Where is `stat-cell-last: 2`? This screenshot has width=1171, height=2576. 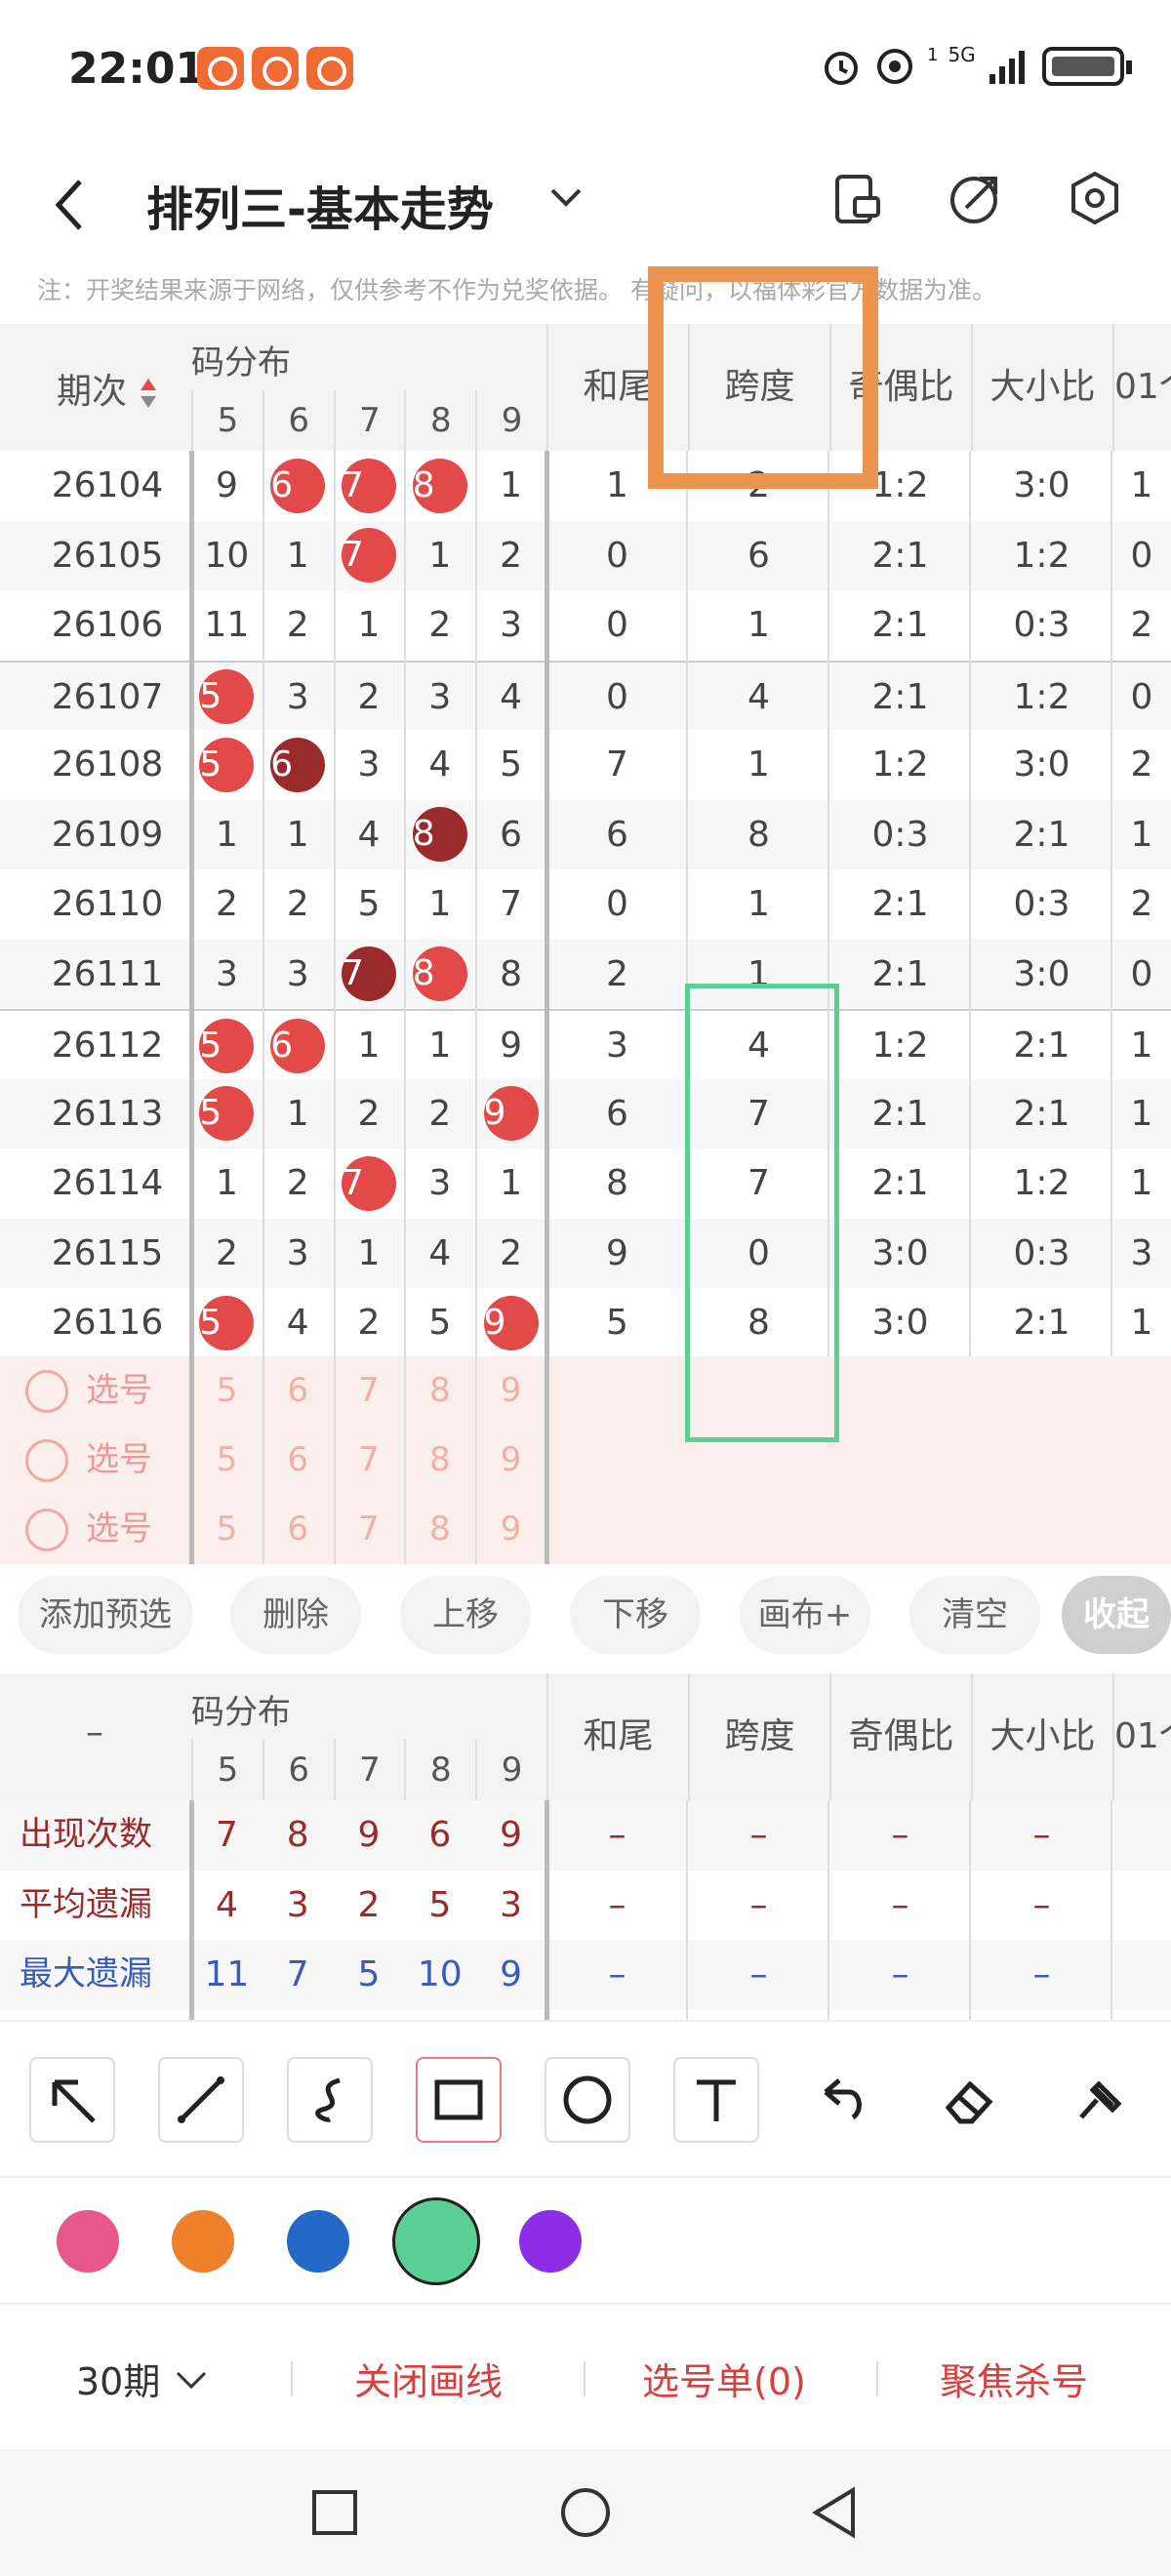
stat-cell-last: 2 is located at coordinates (1141, 625).